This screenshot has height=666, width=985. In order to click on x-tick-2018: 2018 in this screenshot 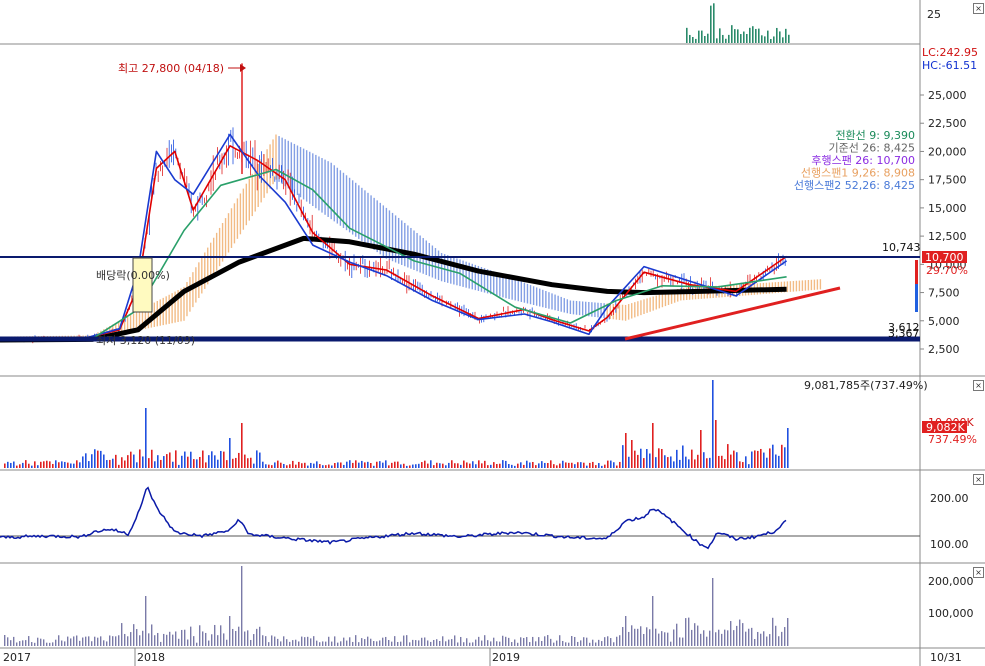, I will do `click(151, 657)`.